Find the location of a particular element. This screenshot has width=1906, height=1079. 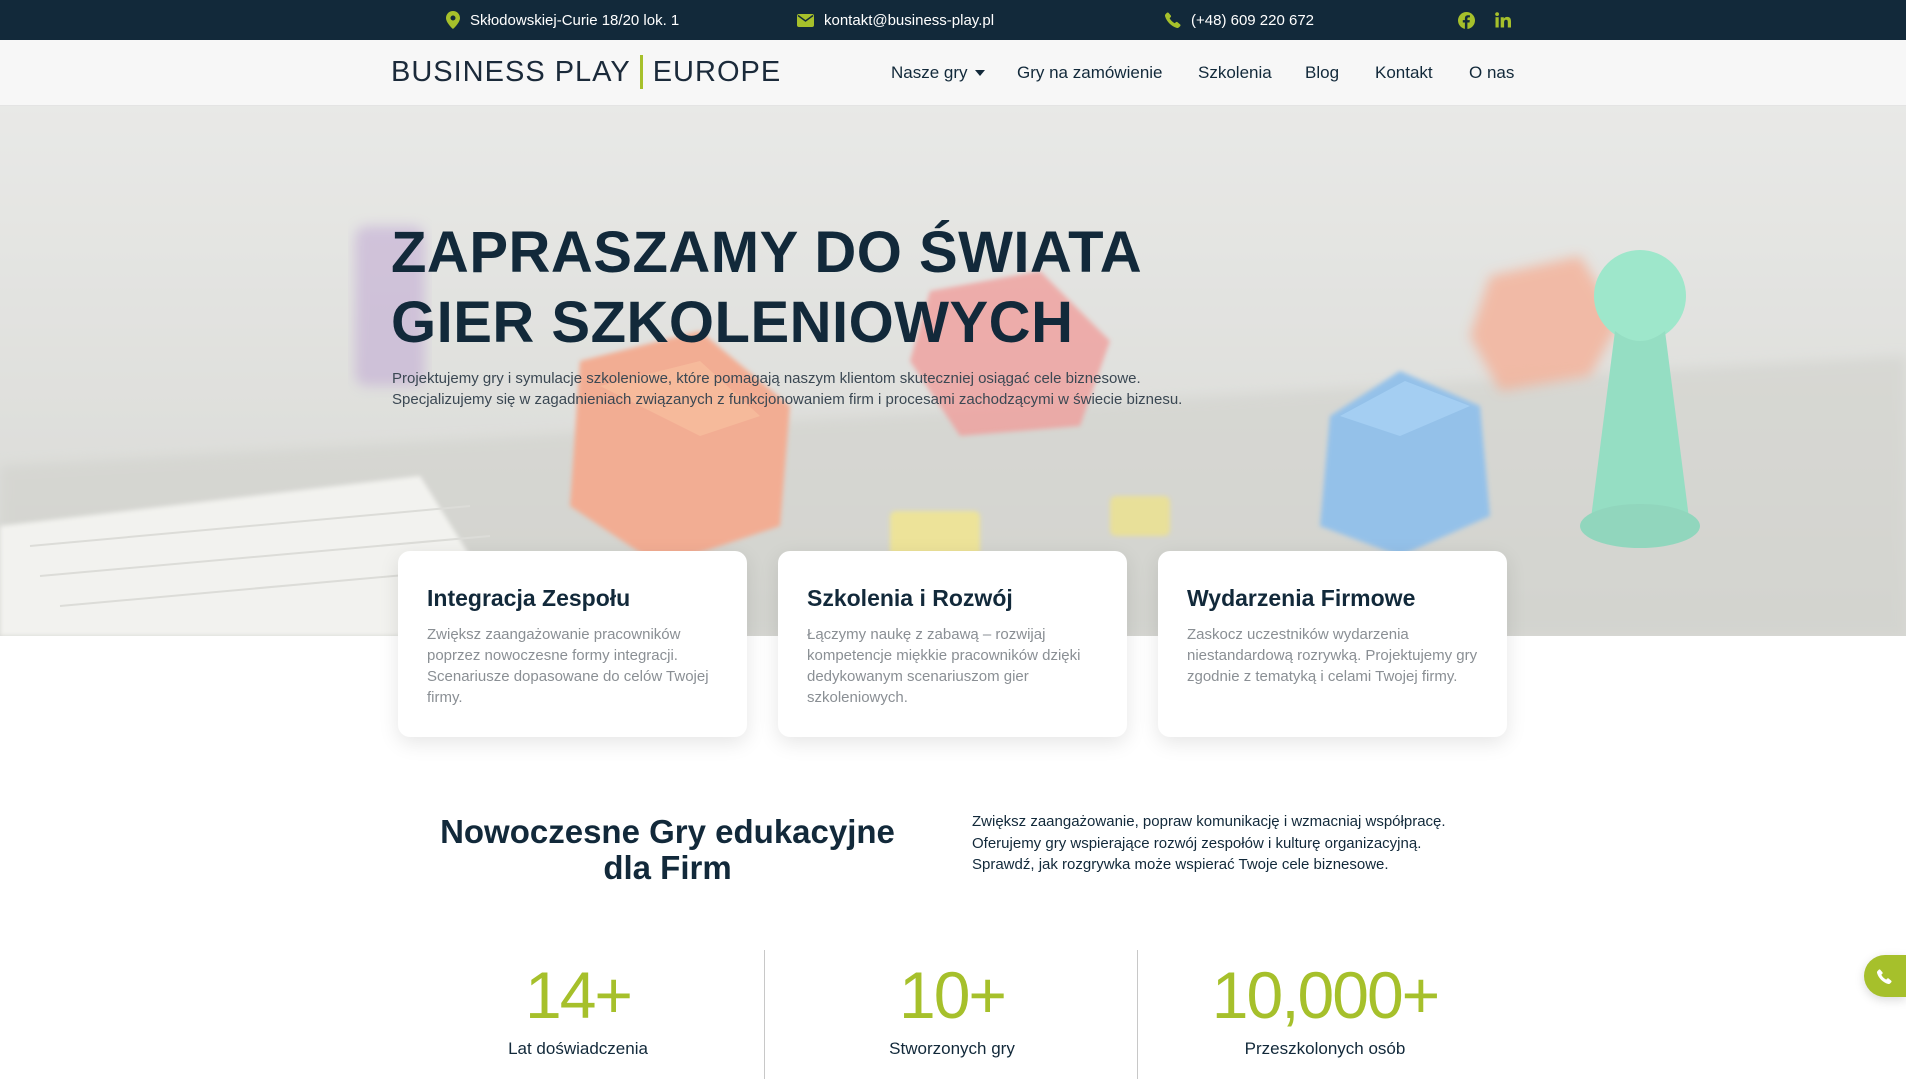

stat-label: Lat doświadczenia is located at coordinates (578, 1048).